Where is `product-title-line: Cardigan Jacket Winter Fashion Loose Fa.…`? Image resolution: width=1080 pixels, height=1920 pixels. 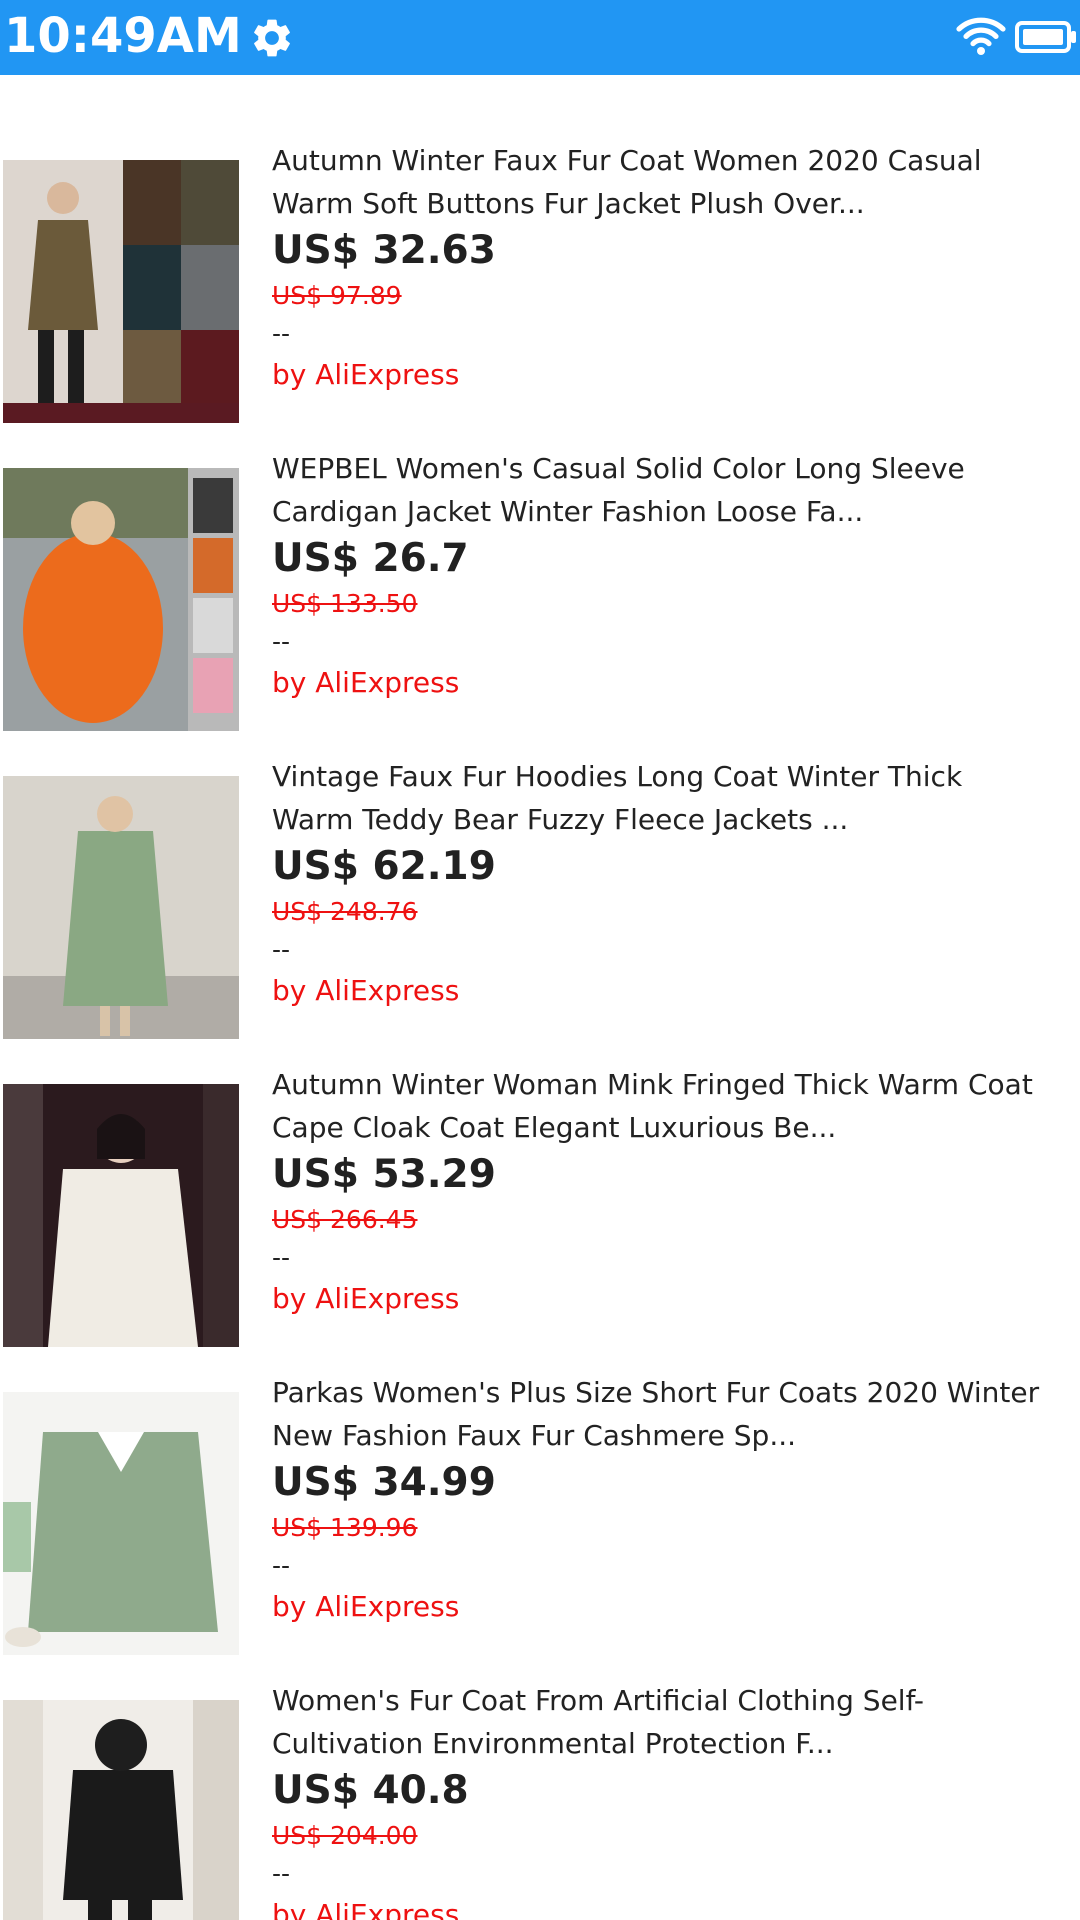
product-title-line: Cardigan Jacket Winter Fashion Loose Fa.… is located at coordinates (568, 511).